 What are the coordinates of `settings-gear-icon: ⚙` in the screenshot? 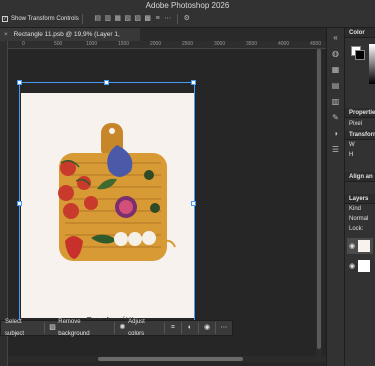 It's located at (187, 19).